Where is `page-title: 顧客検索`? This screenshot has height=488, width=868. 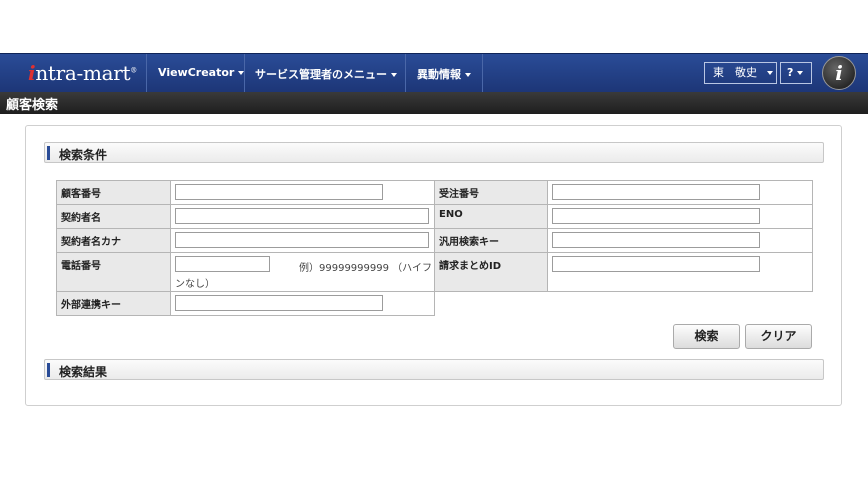 page-title: 顧客検索 is located at coordinates (32, 105).